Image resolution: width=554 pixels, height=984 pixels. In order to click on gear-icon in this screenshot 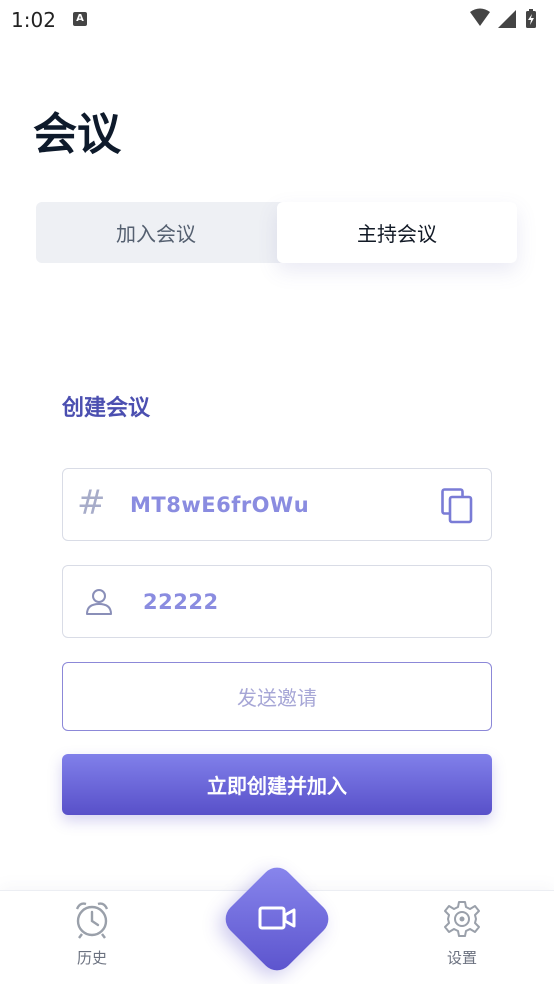, I will do `click(462, 919)`.